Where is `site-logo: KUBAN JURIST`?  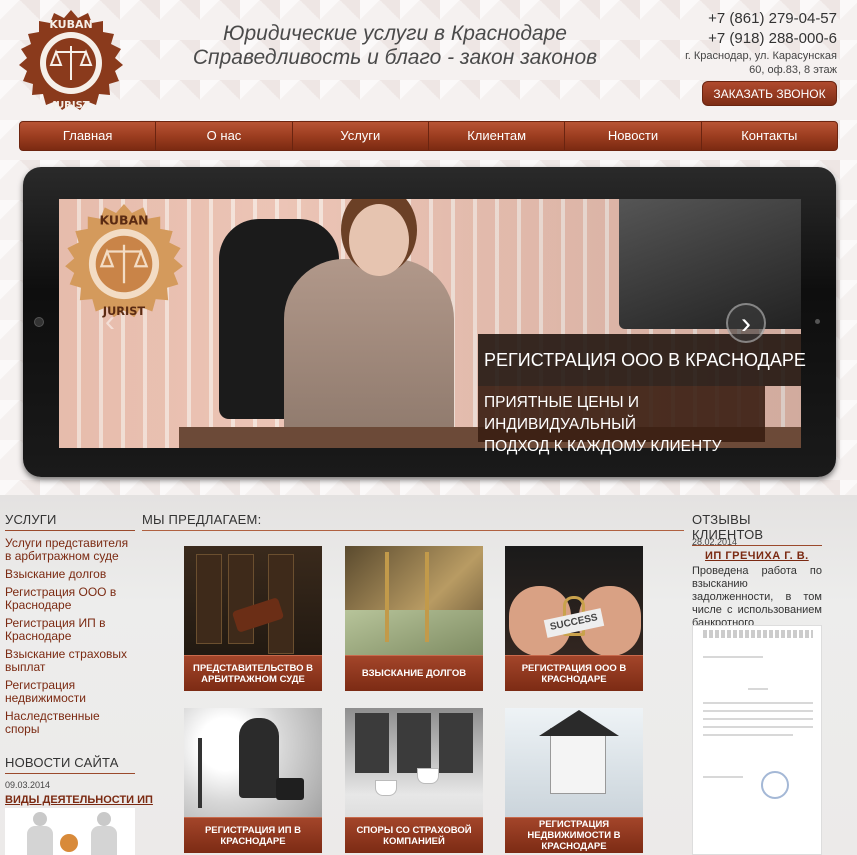
site-logo: KUBAN JURIST is located at coordinates (71, 63).